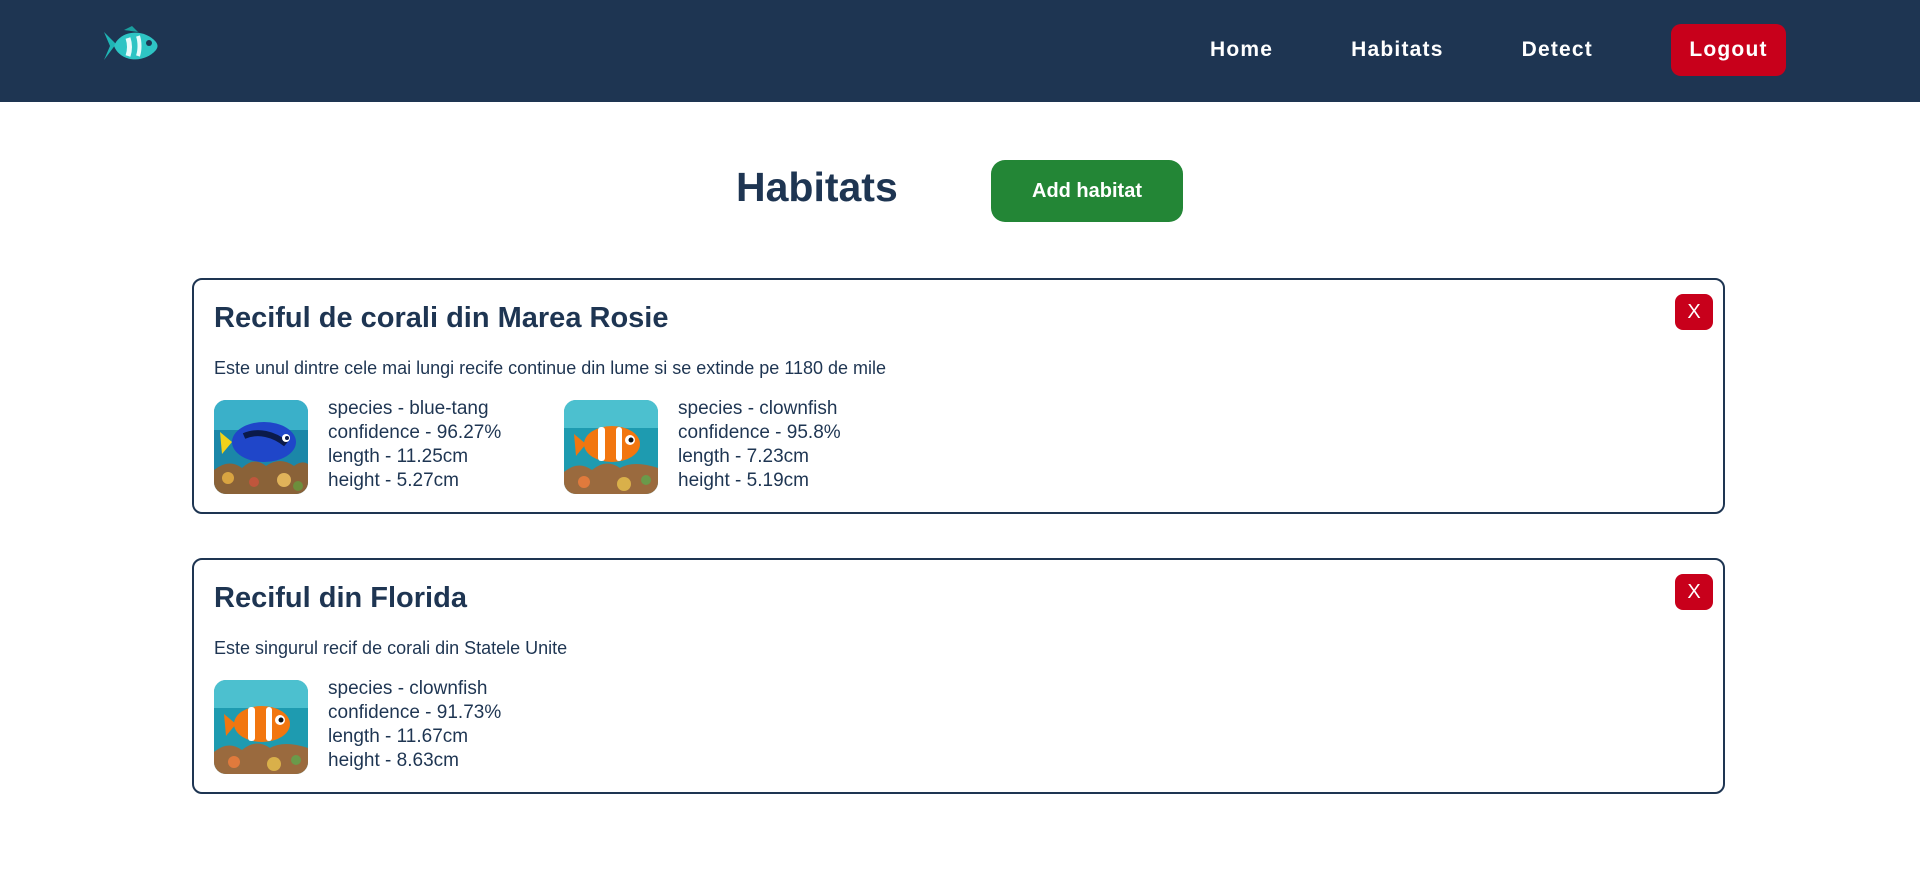  What do you see at coordinates (1397, 50) in the screenshot?
I see `nav-habitats-link: Habitats` at bounding box center [1397, 50].